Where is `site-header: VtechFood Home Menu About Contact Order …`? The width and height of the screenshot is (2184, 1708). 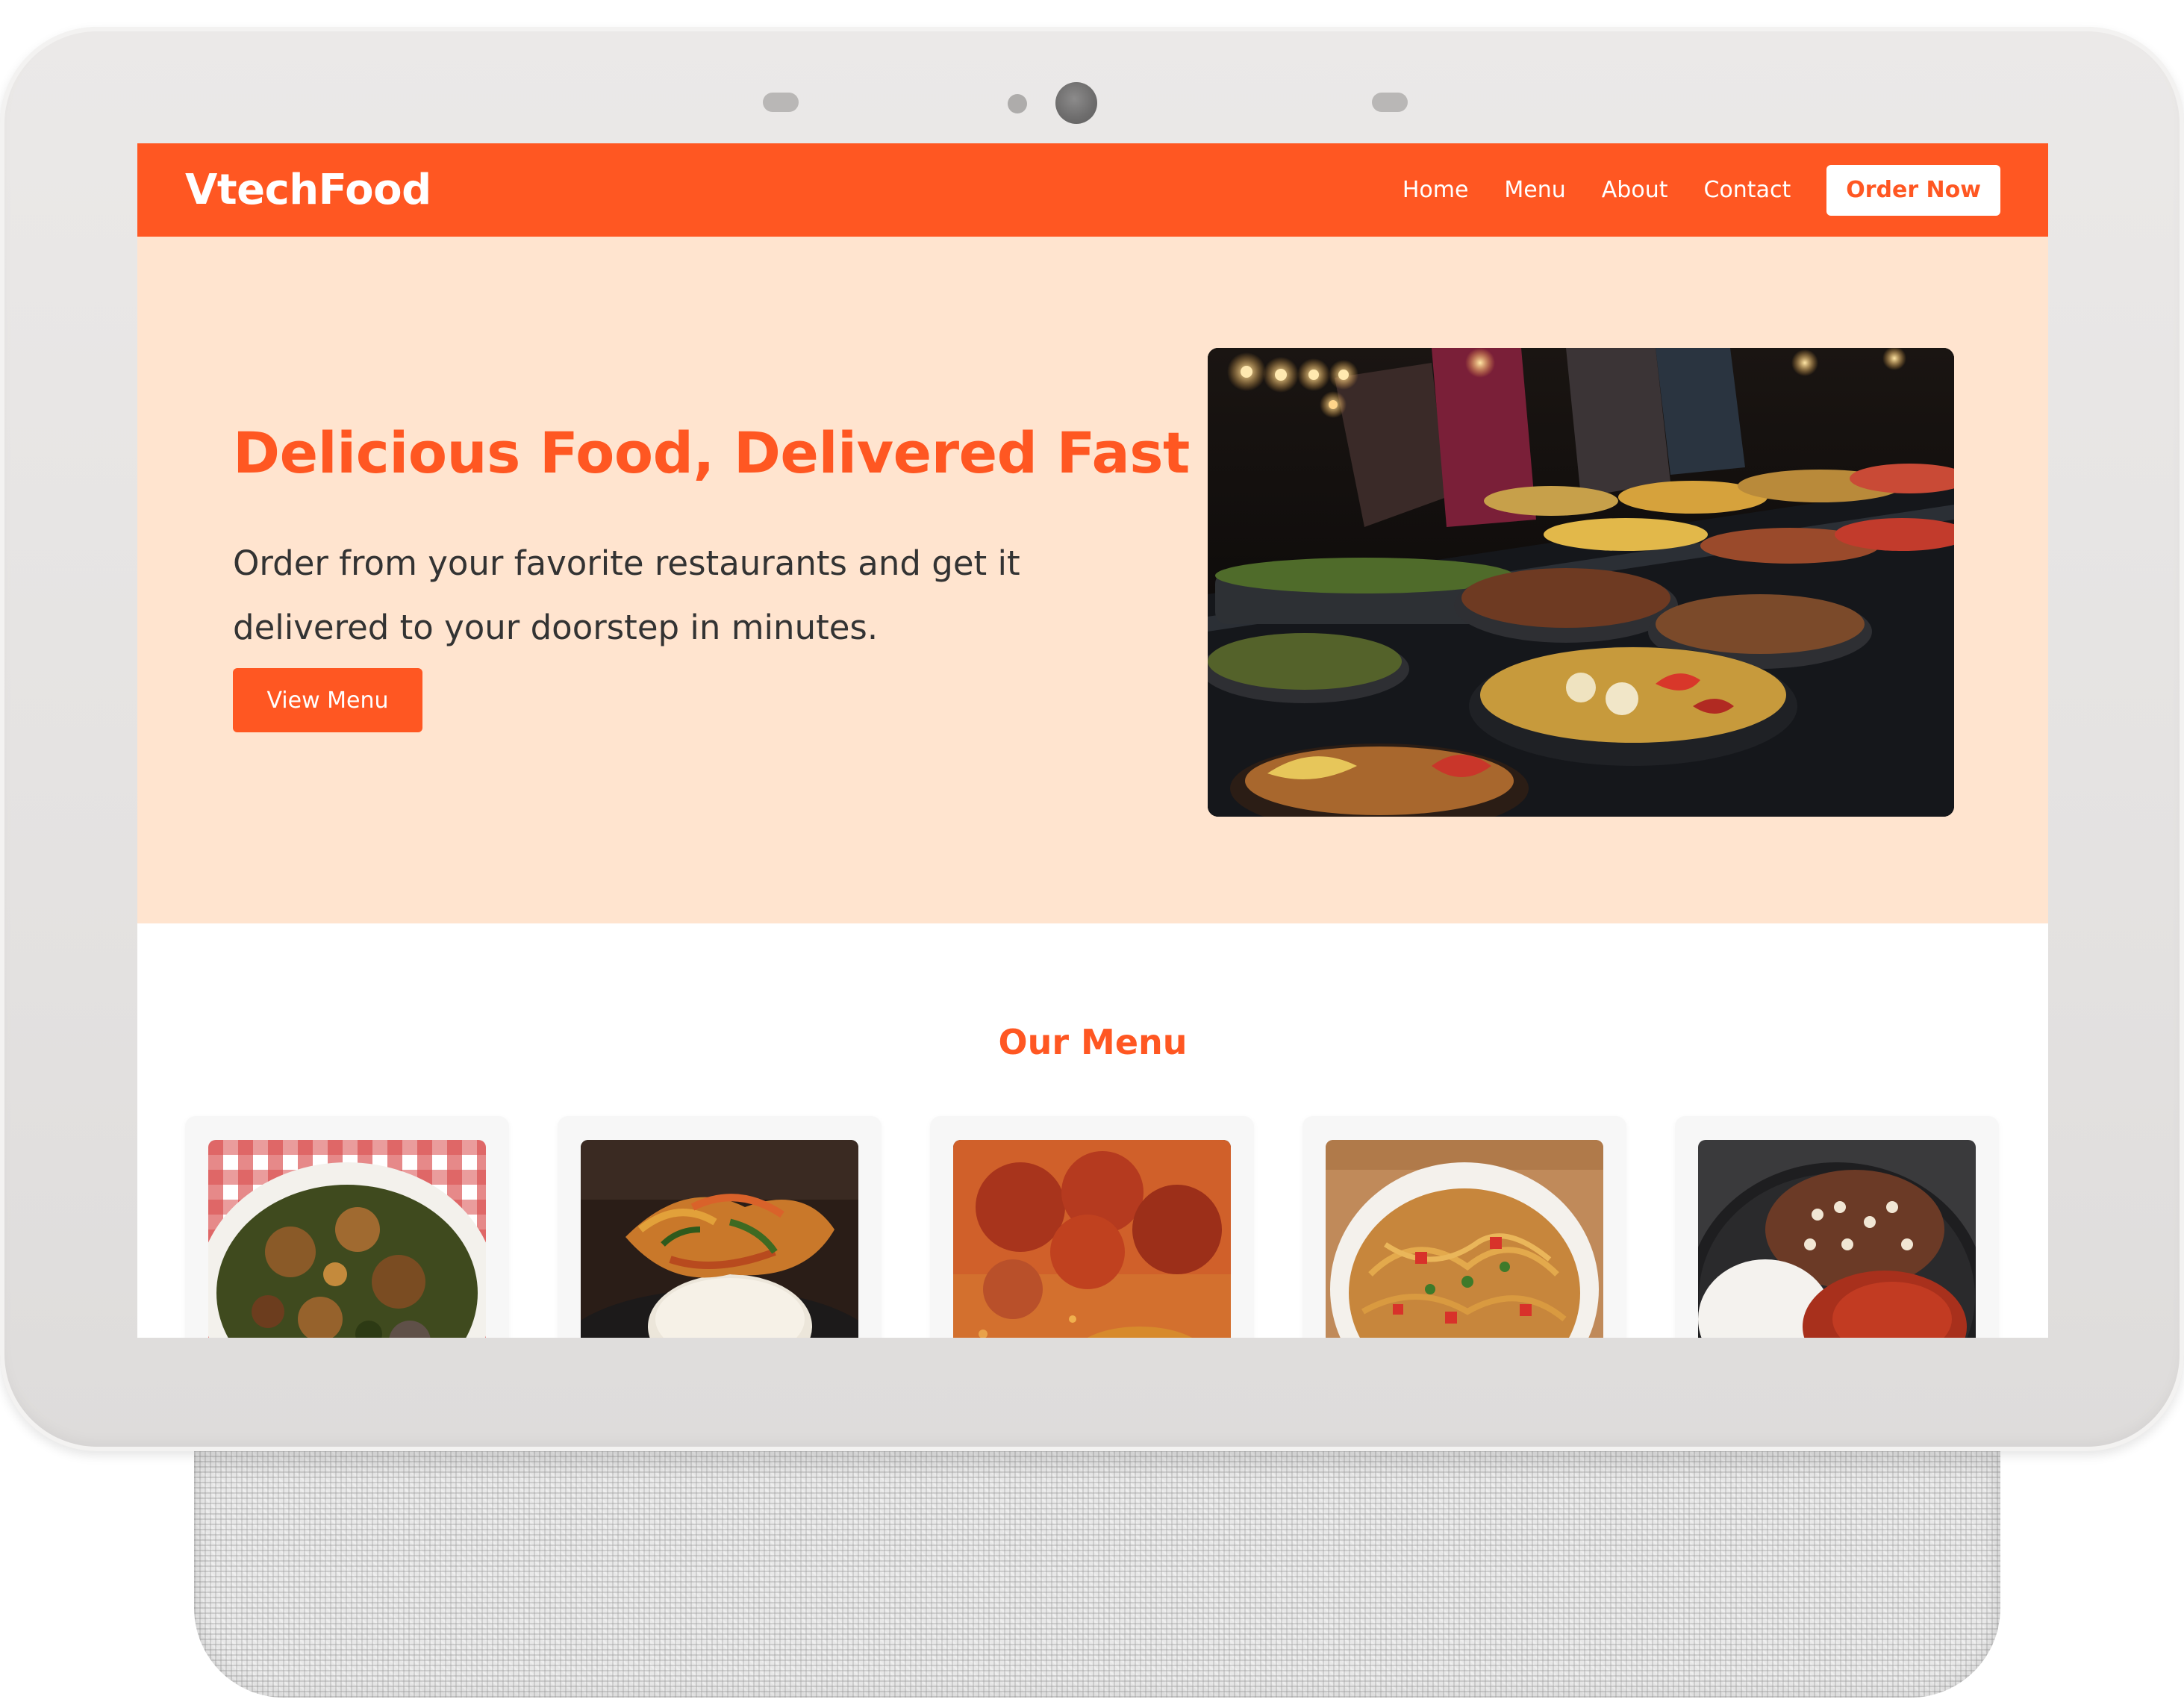 site-header: VtechFood Home Menu About Contact Order … is located at coordinates (1092, 190).